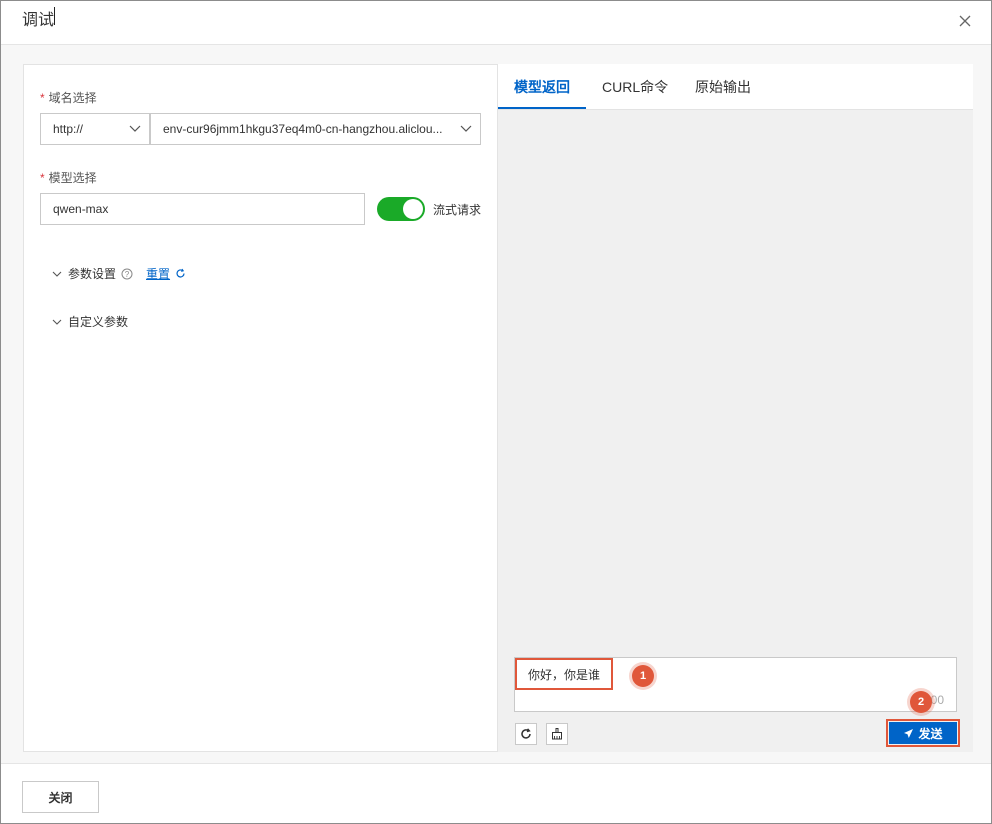 This screenshot has width=992, height=824. I want to click on dialog-header: 调试, so click(496, 23).